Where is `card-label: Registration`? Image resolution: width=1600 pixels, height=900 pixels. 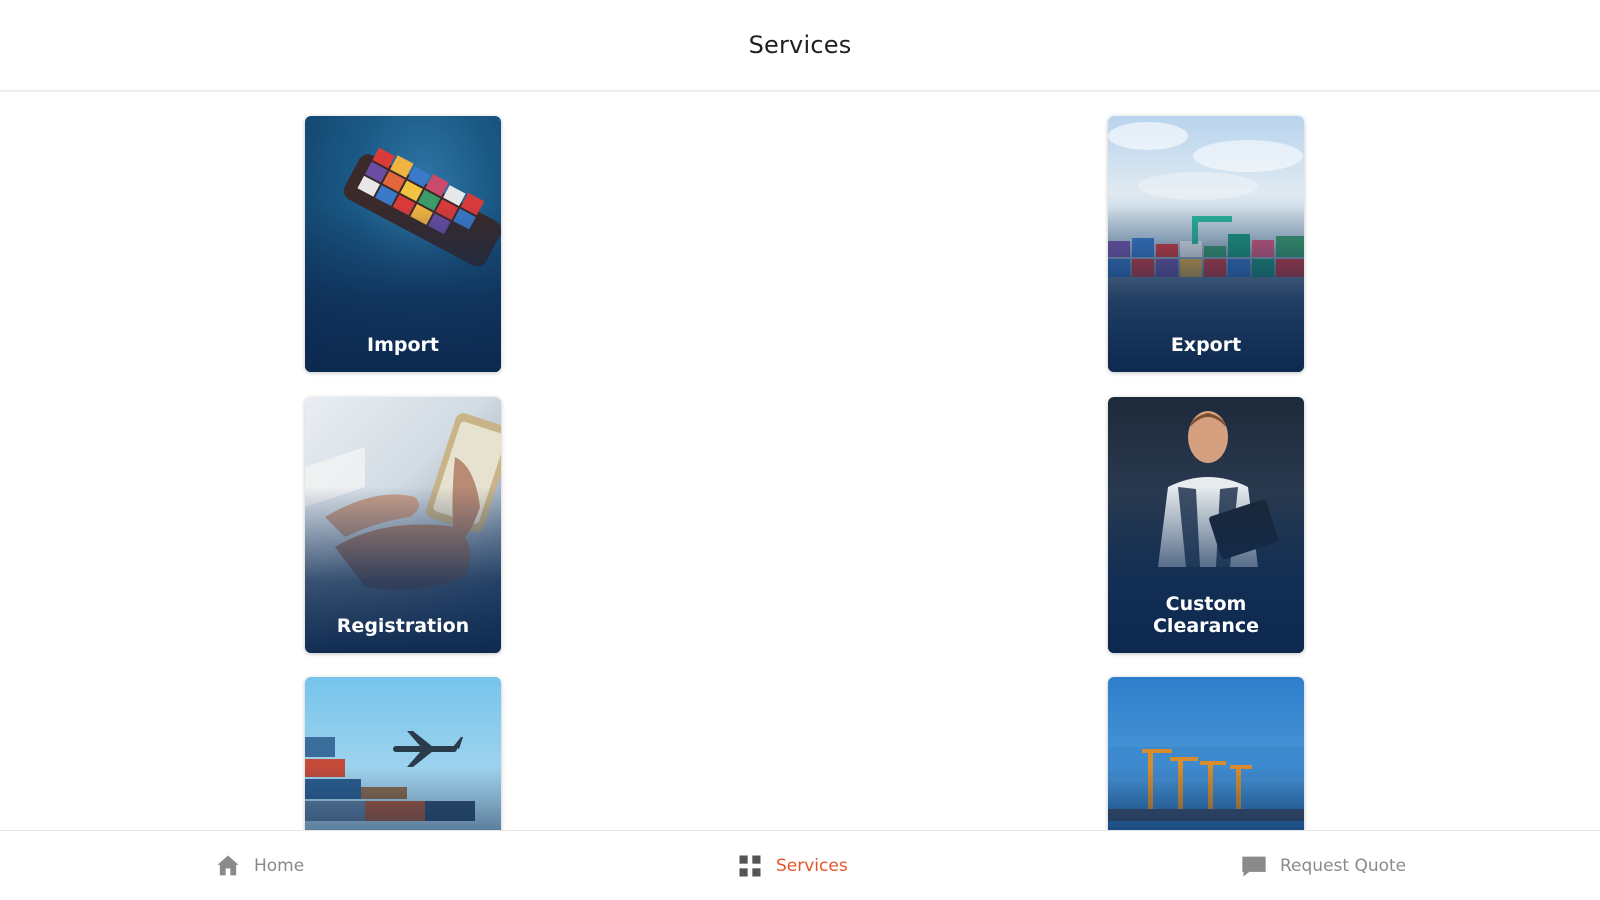 card-label: Registration is located at coordinates (403, 626).